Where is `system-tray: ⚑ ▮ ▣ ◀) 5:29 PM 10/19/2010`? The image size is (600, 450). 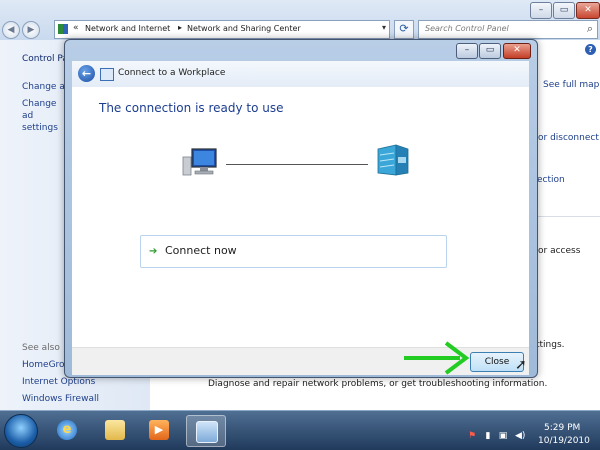 system-tray: ⚑ ▮ ▣ ◀) 5:29 PM 10/19/2010 is located at coordinates (531, 430).